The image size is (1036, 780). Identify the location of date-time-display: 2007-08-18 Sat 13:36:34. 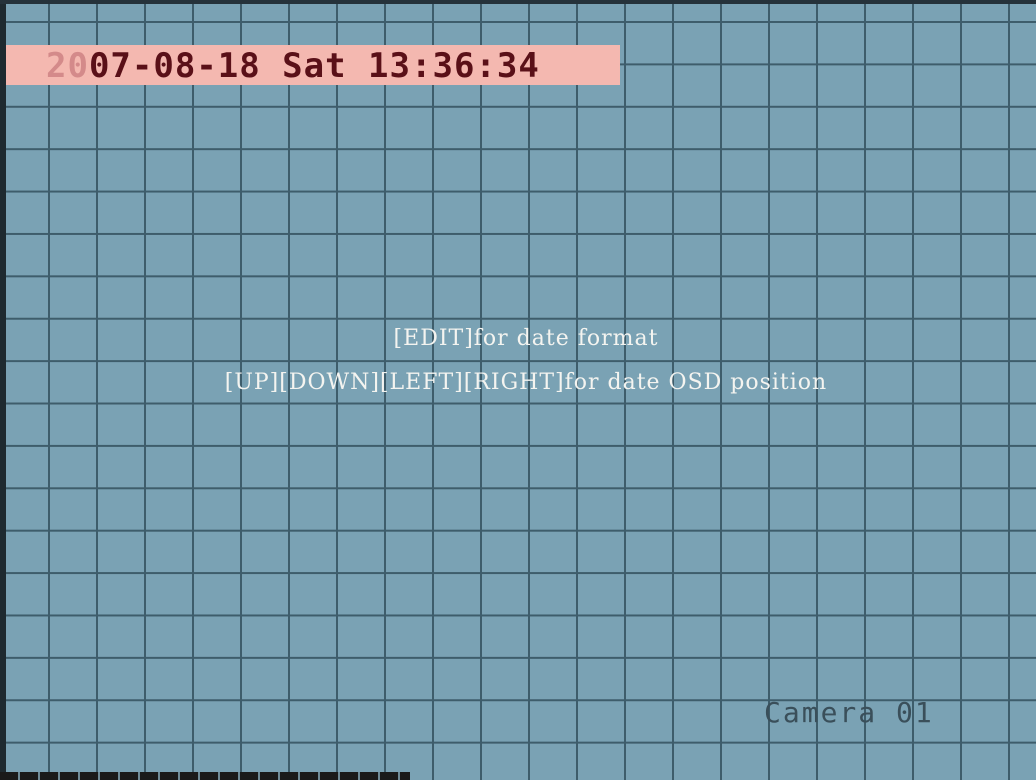
(293, 66).